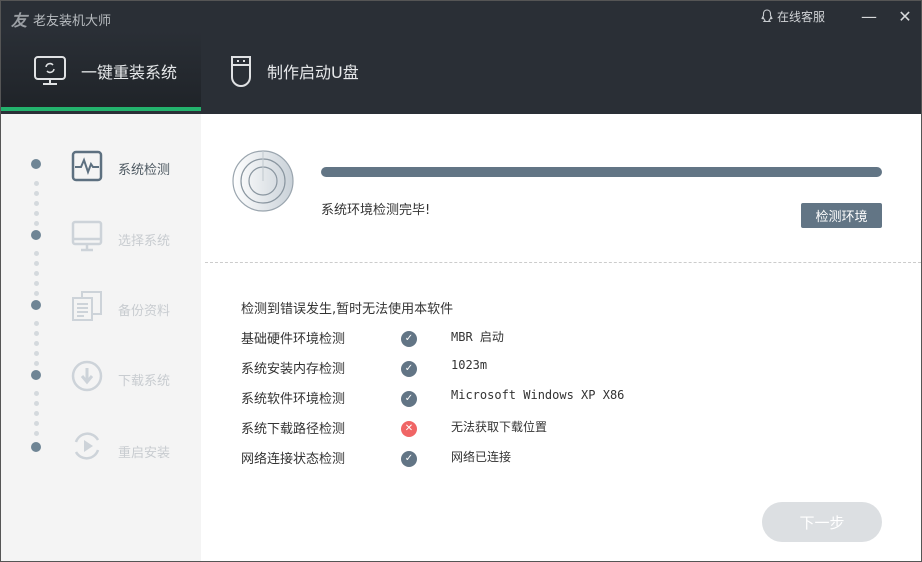 The width and height of the screenshot is (922, 562). What do you see at coordinates (477, 337) in the screenshot?
I see `check-value: MBR 启动` at bounding box center [477, 337].